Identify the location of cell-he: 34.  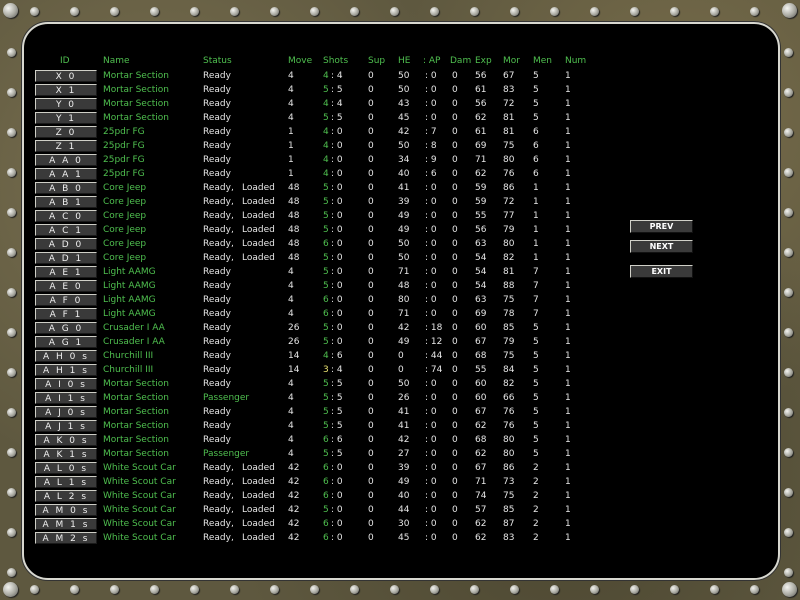
(404, 160).